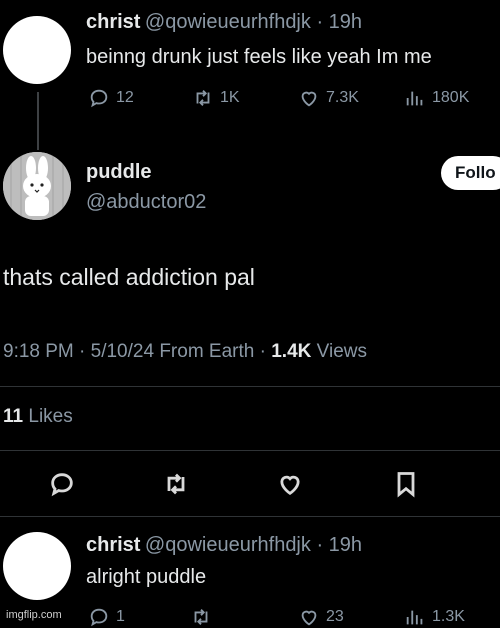  I want to click on like-count: 7.3K, so click(342, 97).